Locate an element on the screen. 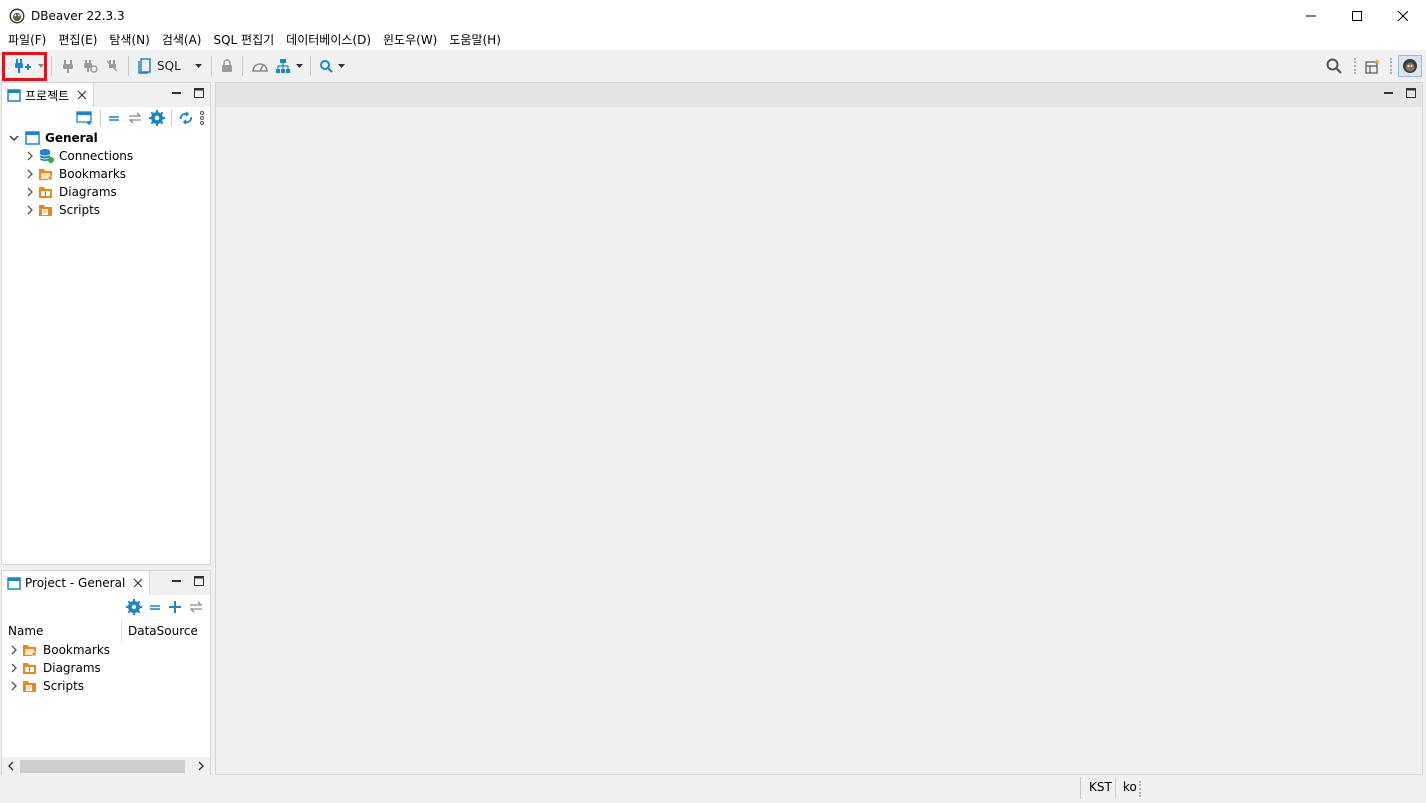 The height and width of the screenshot is (803, 1426). bookmarks-folder-icon is located at coordinates (30, 650).